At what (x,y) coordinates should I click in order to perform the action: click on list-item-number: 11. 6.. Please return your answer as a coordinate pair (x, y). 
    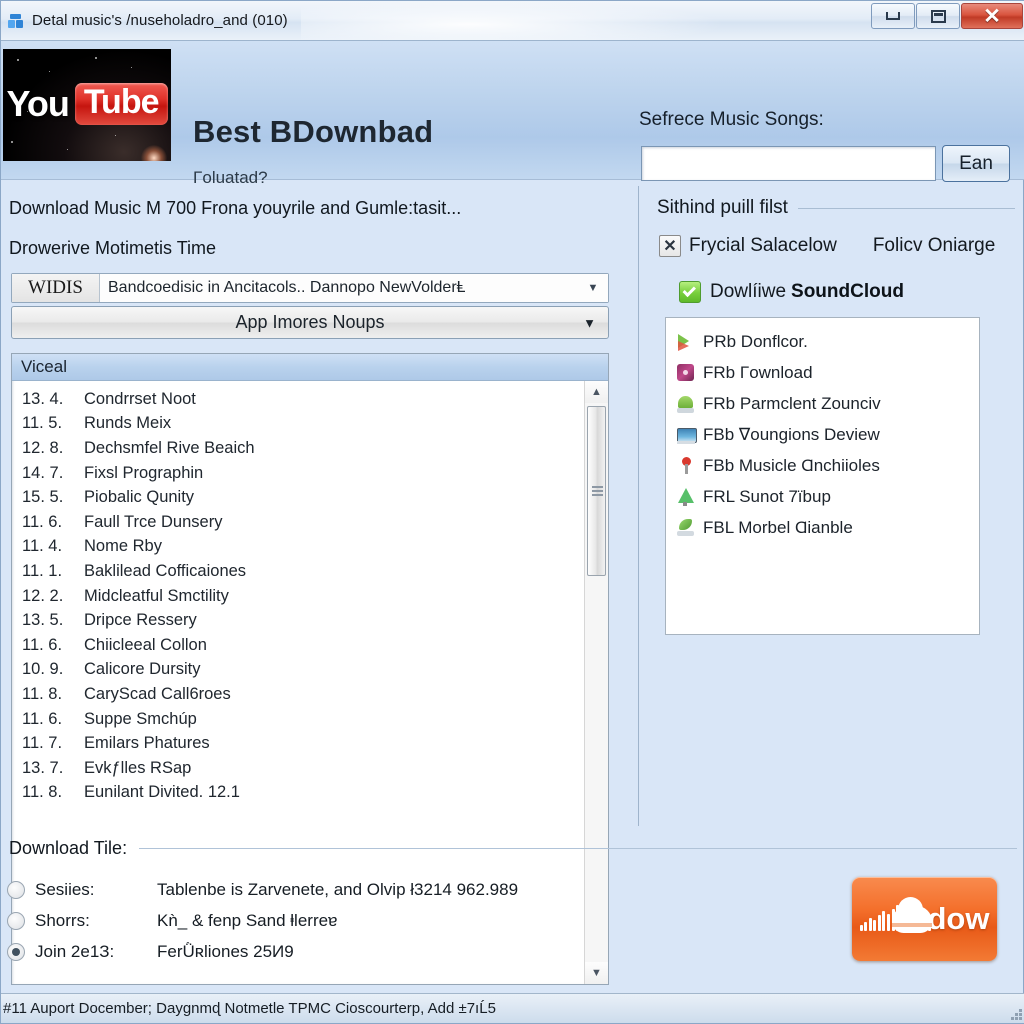
    Looking at the image, I should click on (42, 521).